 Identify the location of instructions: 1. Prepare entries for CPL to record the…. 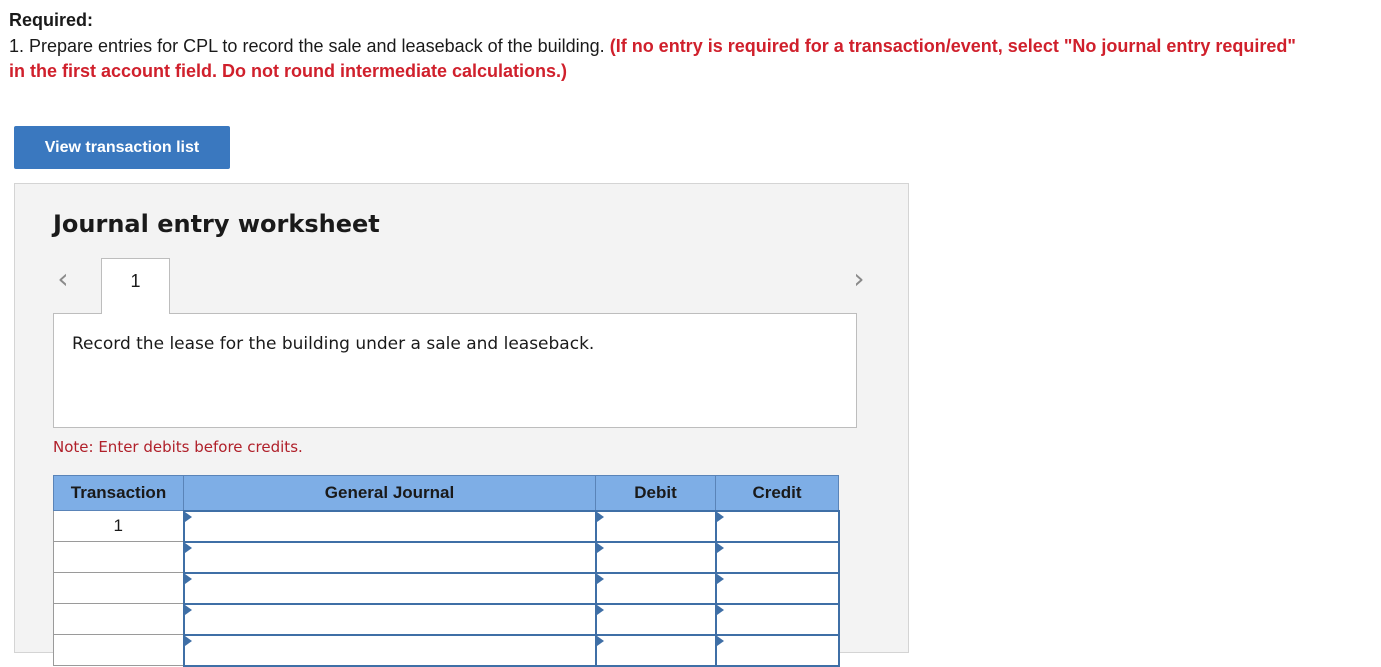
(659, 59).